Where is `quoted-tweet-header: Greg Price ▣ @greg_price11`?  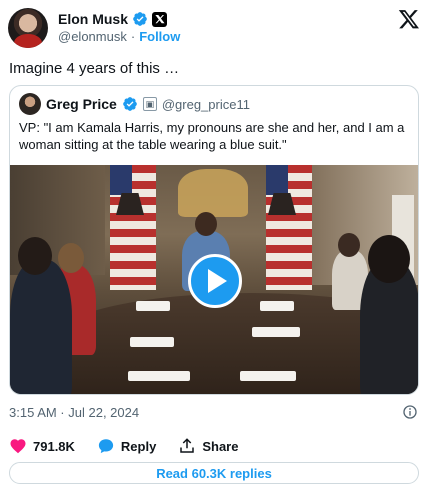 quoted-tweet-header: Greg Price ▣ @greg_price11 is located at coordinates (134, 104).